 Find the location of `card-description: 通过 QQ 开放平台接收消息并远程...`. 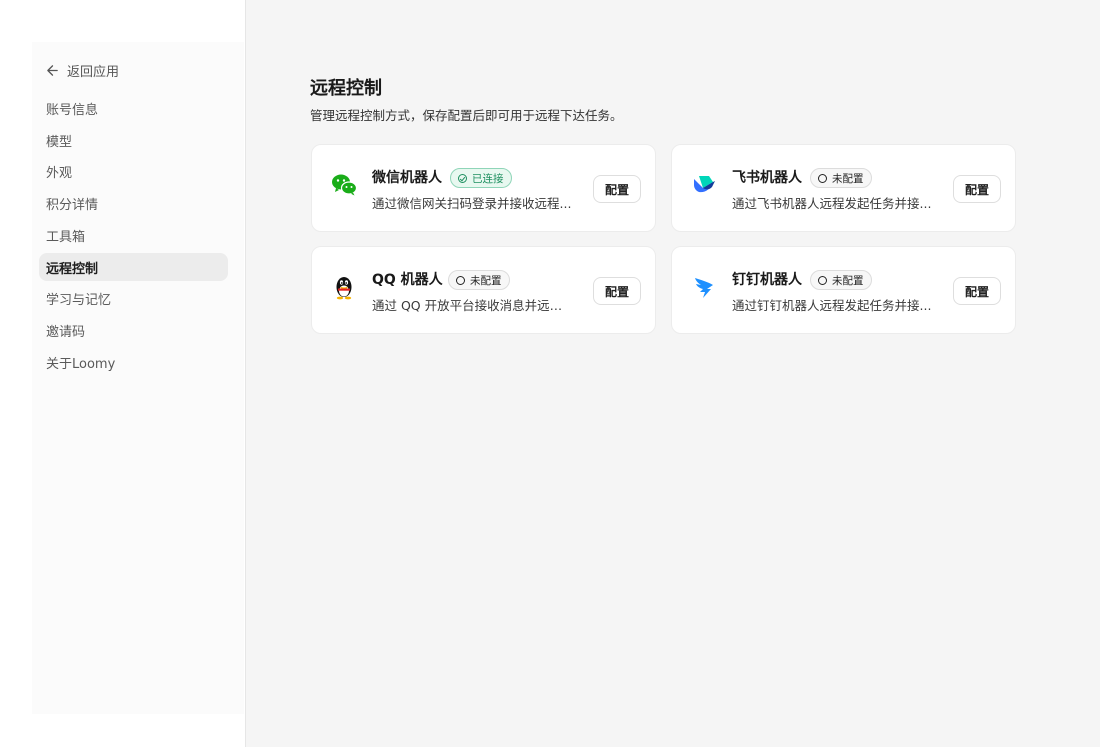

card-description: 通过 QQ 开放平台接收消息并远程... is located at coordinates (472, 305).